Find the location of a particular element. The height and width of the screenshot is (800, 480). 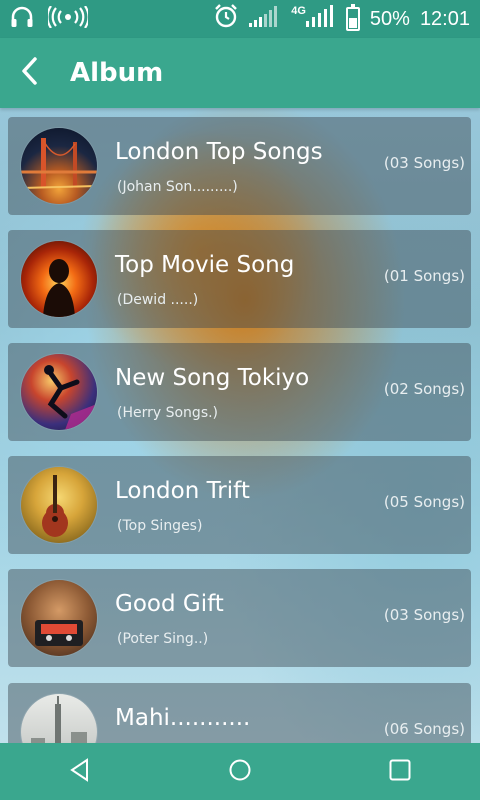

battery-percent: 50% is located at coordinates (389, 18).